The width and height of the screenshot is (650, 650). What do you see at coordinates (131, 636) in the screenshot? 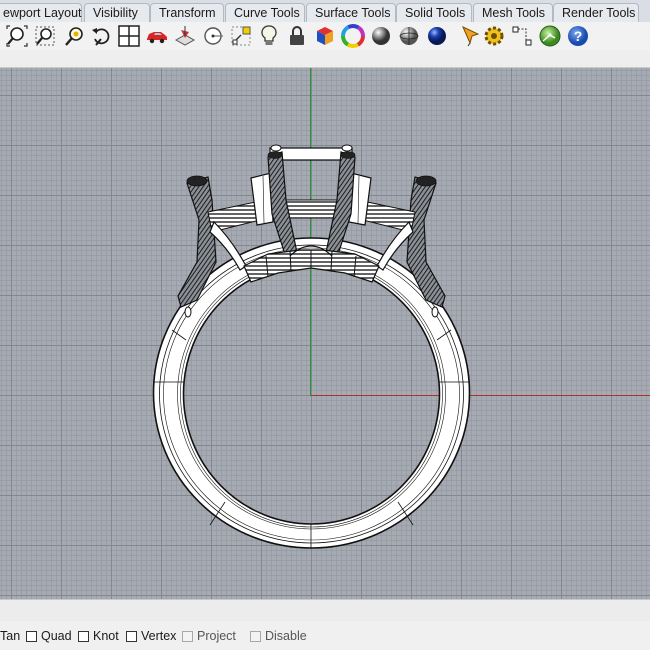
I see `vertex-checkbox` at bounding box center [131, 636].